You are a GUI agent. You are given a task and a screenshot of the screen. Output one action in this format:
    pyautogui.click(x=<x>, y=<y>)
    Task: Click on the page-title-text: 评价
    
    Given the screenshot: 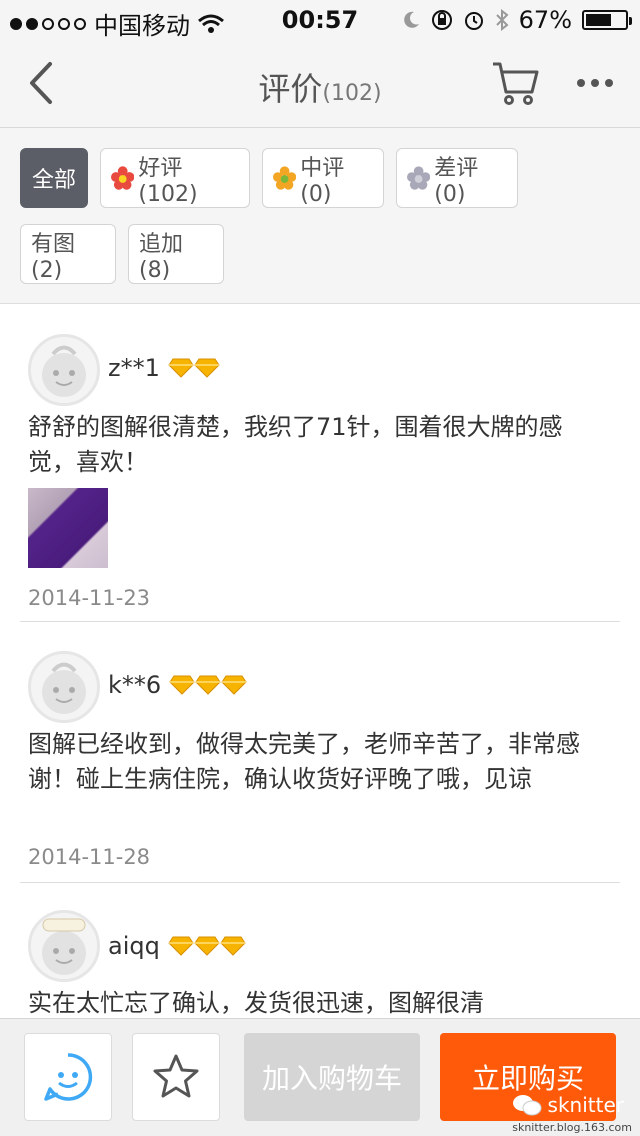 What is the action you would take?
    pyautogui.click(x=290, y=89)
    